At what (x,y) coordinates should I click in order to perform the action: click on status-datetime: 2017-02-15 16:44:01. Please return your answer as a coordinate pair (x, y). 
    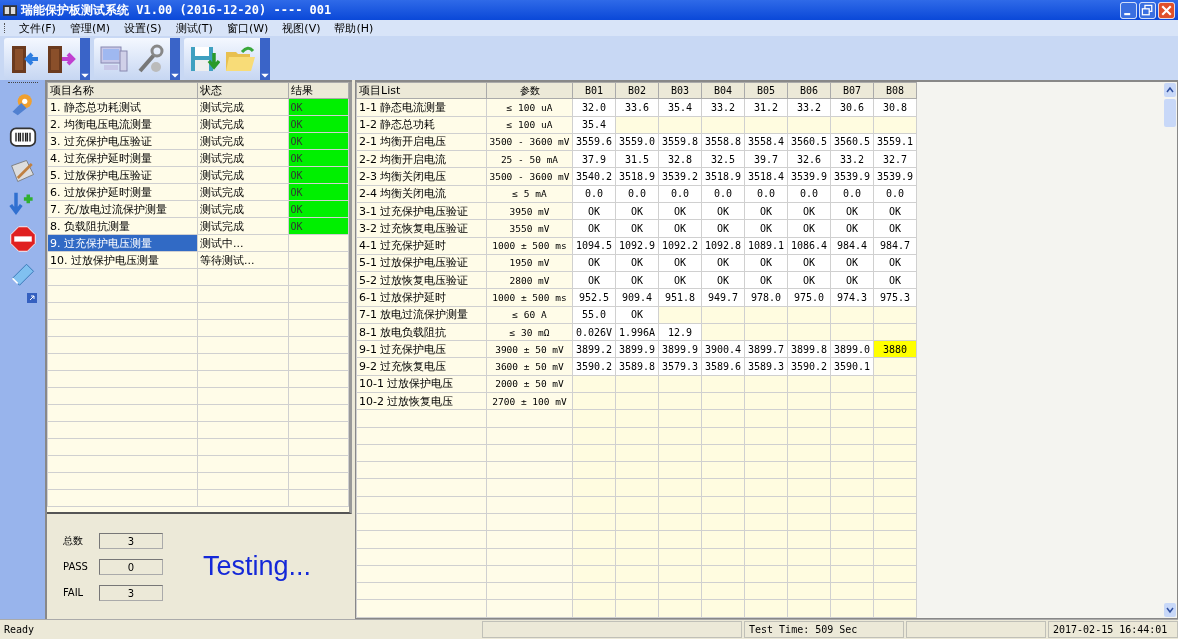
    Looking at the image, I should click on (1113, 629).